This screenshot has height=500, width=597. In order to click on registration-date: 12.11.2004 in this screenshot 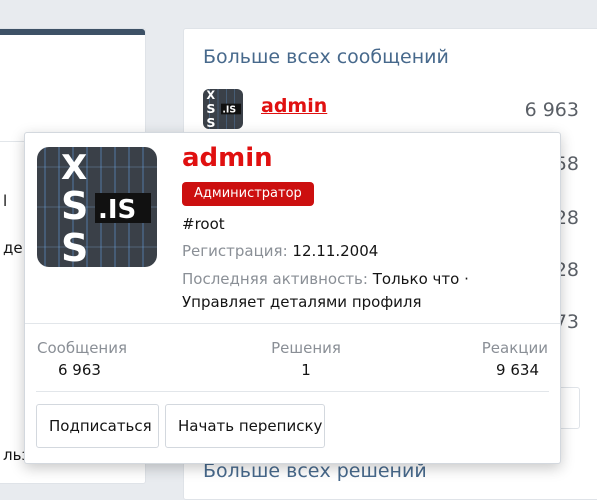, I will do `click(335, 251)`.